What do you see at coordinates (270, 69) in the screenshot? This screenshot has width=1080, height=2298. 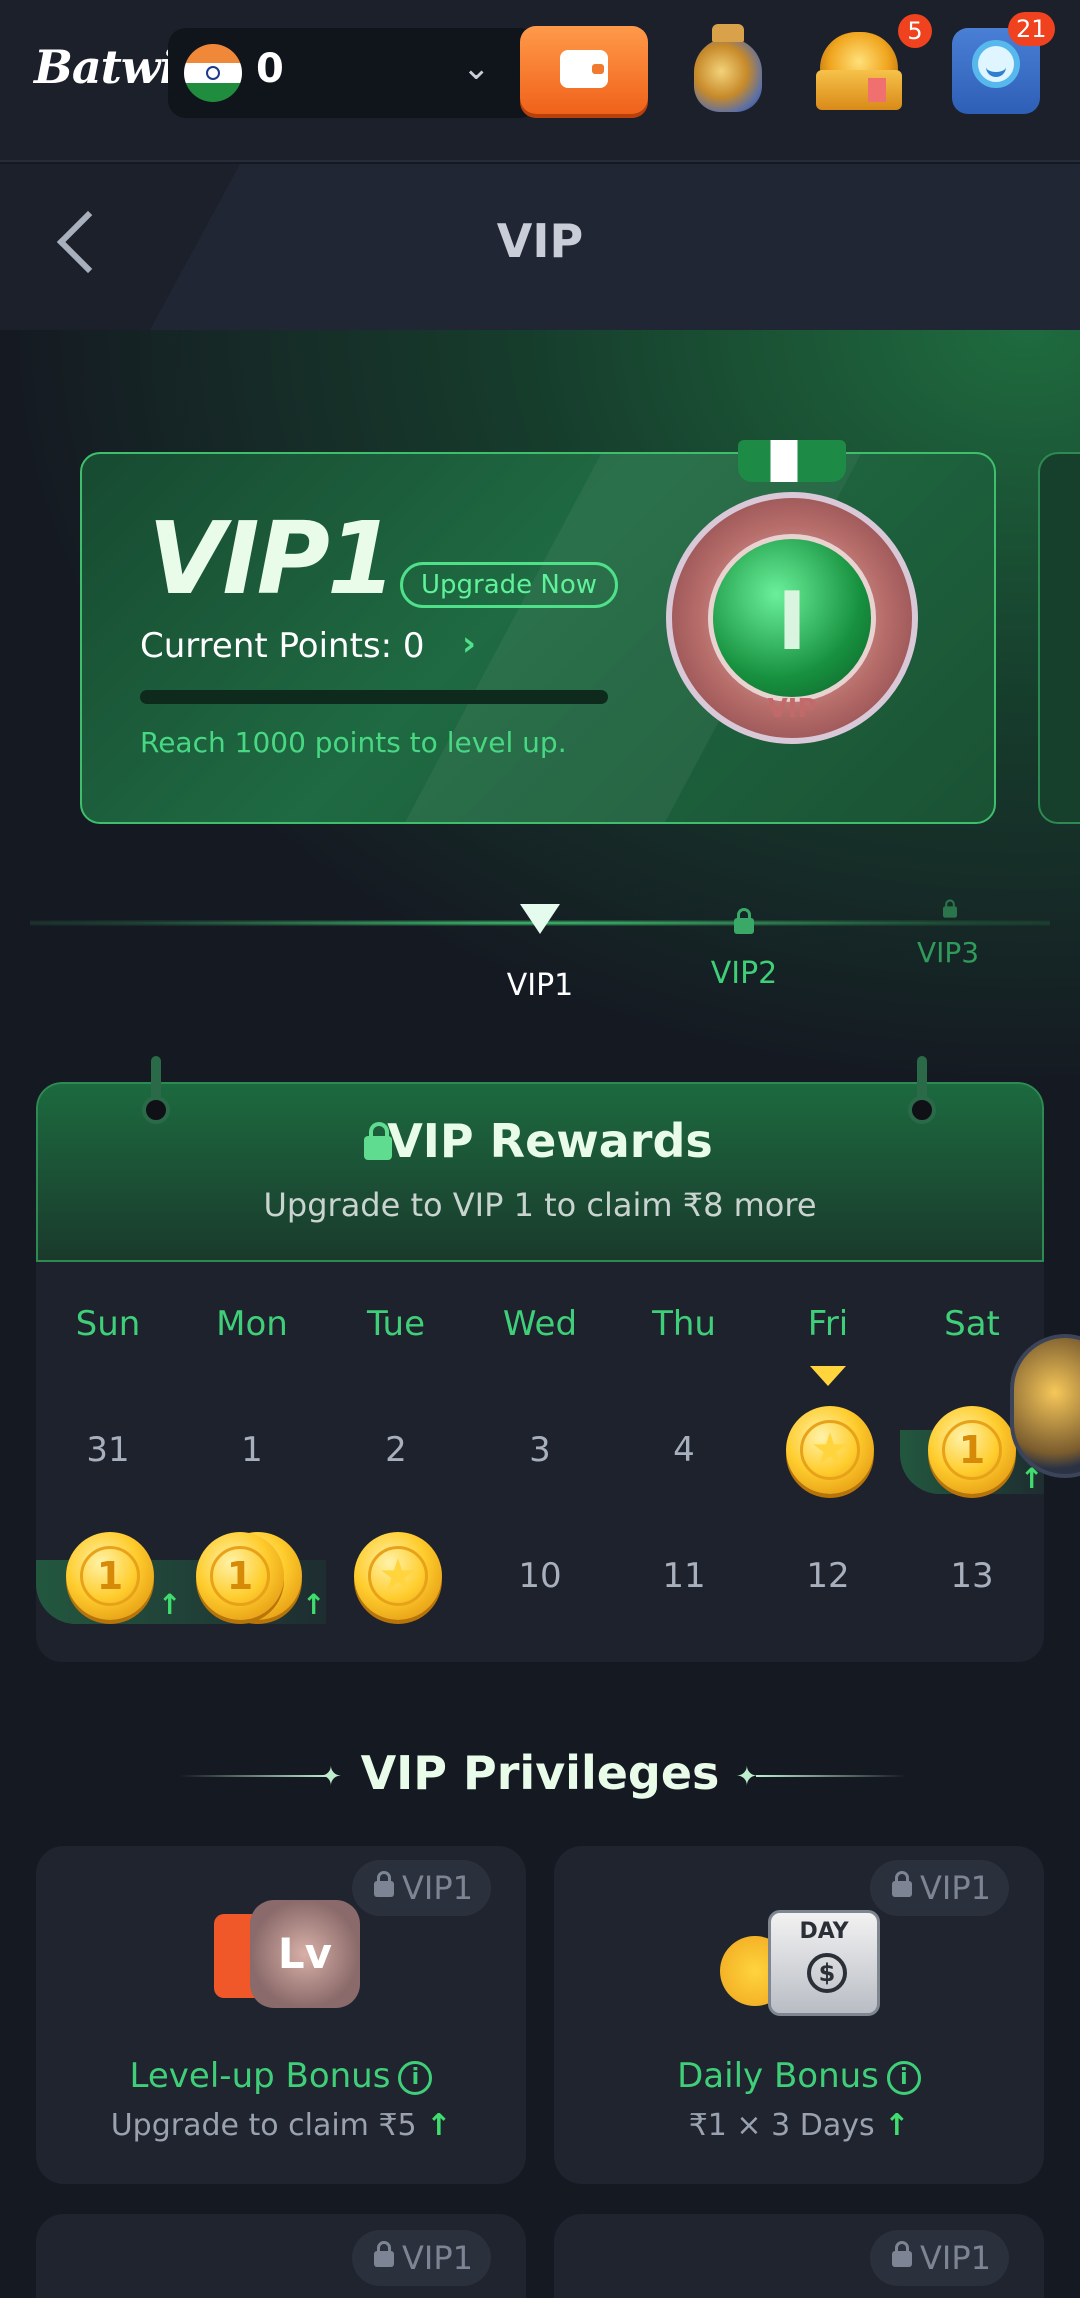 I see `balance-value: 0` at bounding box center [270, 69].